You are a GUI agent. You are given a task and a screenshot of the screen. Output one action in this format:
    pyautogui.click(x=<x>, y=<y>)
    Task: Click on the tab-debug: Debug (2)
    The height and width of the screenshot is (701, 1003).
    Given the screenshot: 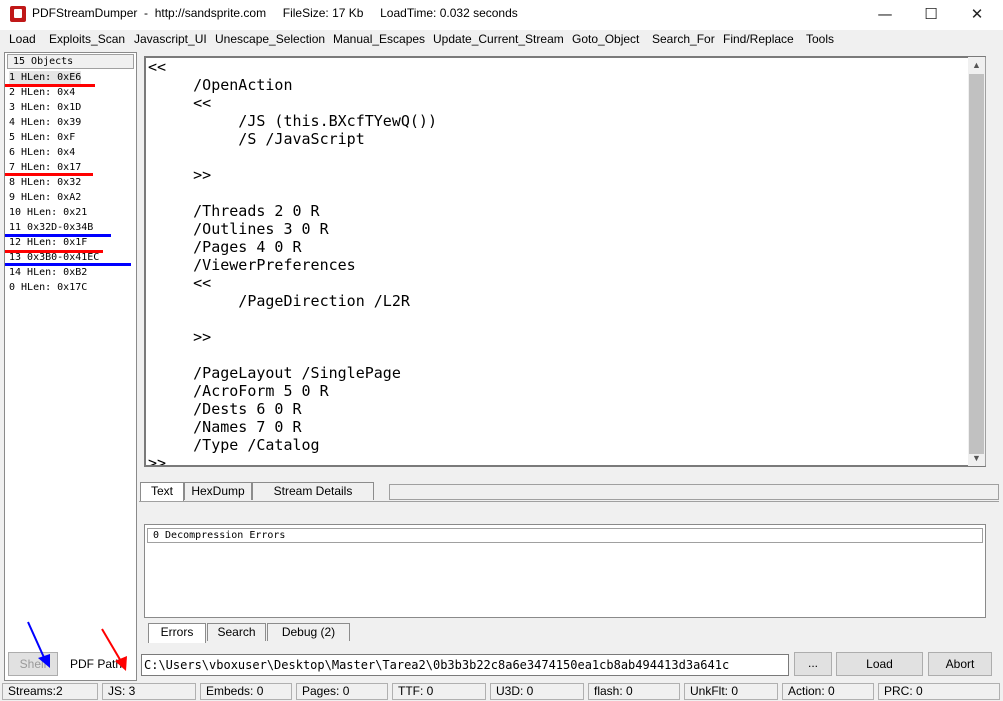 What is the action you would take?
    pyautogui.click(x=308, y=632)
    